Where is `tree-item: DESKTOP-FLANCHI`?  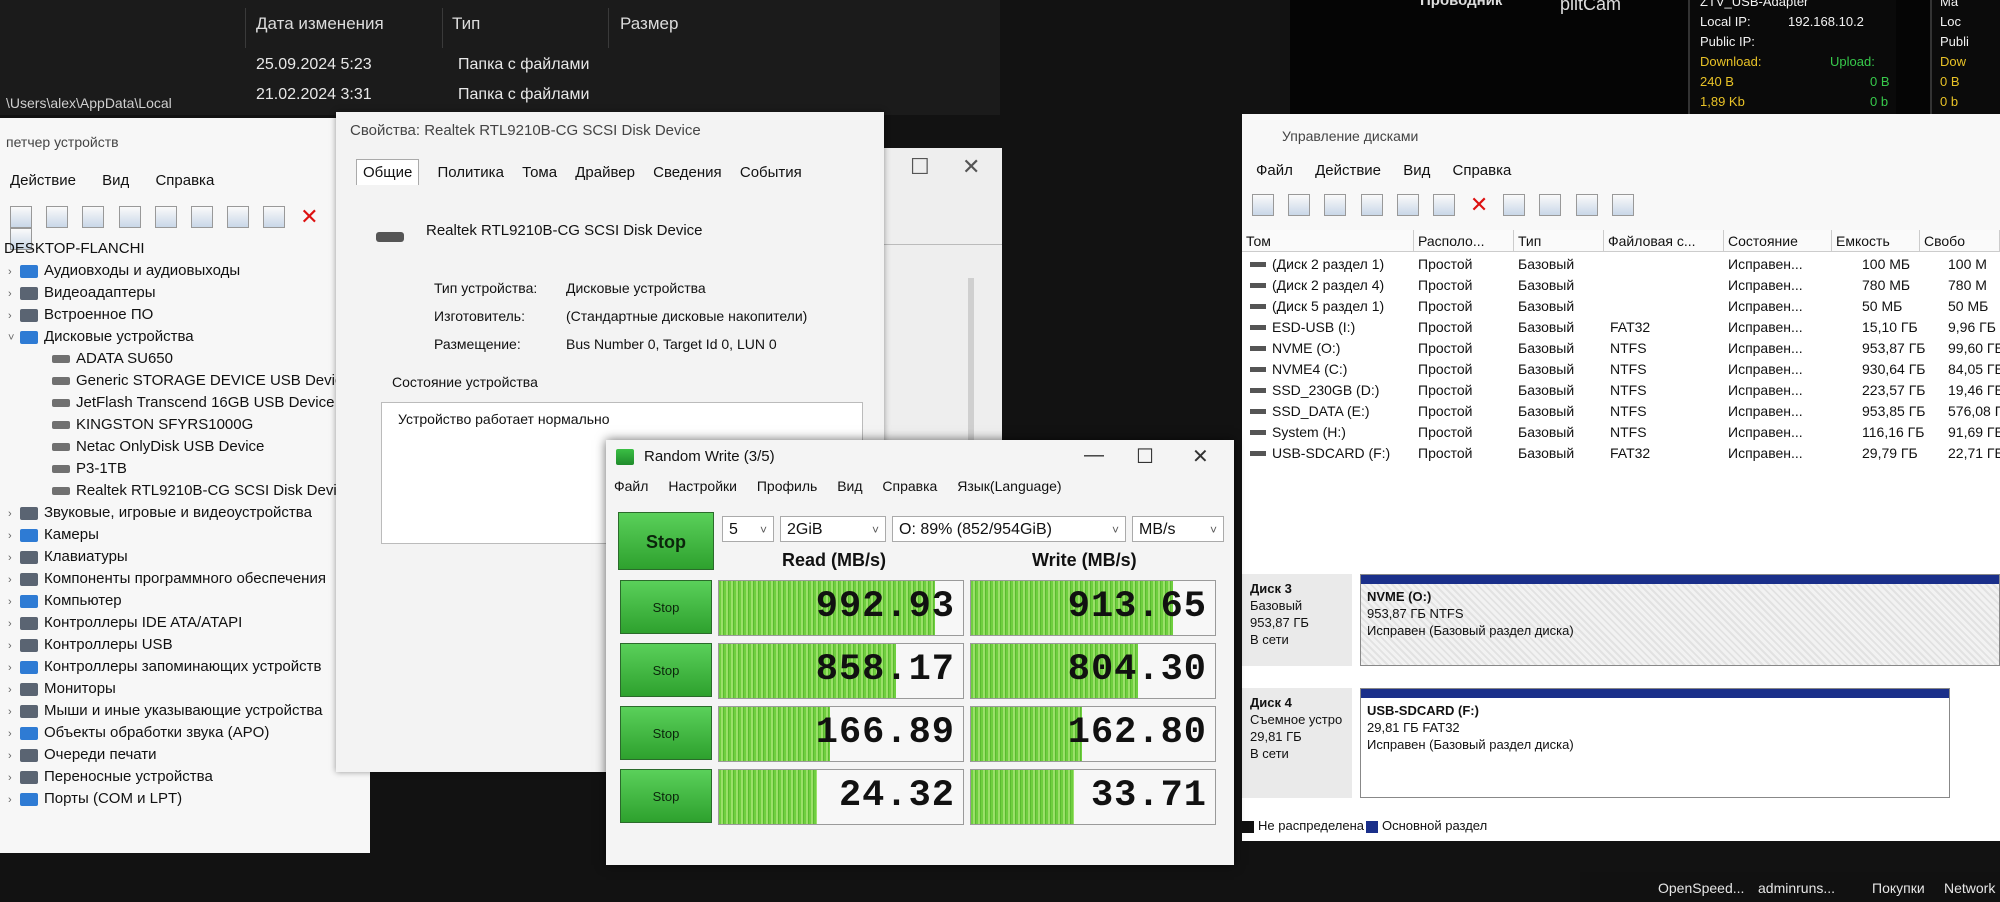
tree-item: DESKTOP-FLANCHI is located at coordinates (74, 249).